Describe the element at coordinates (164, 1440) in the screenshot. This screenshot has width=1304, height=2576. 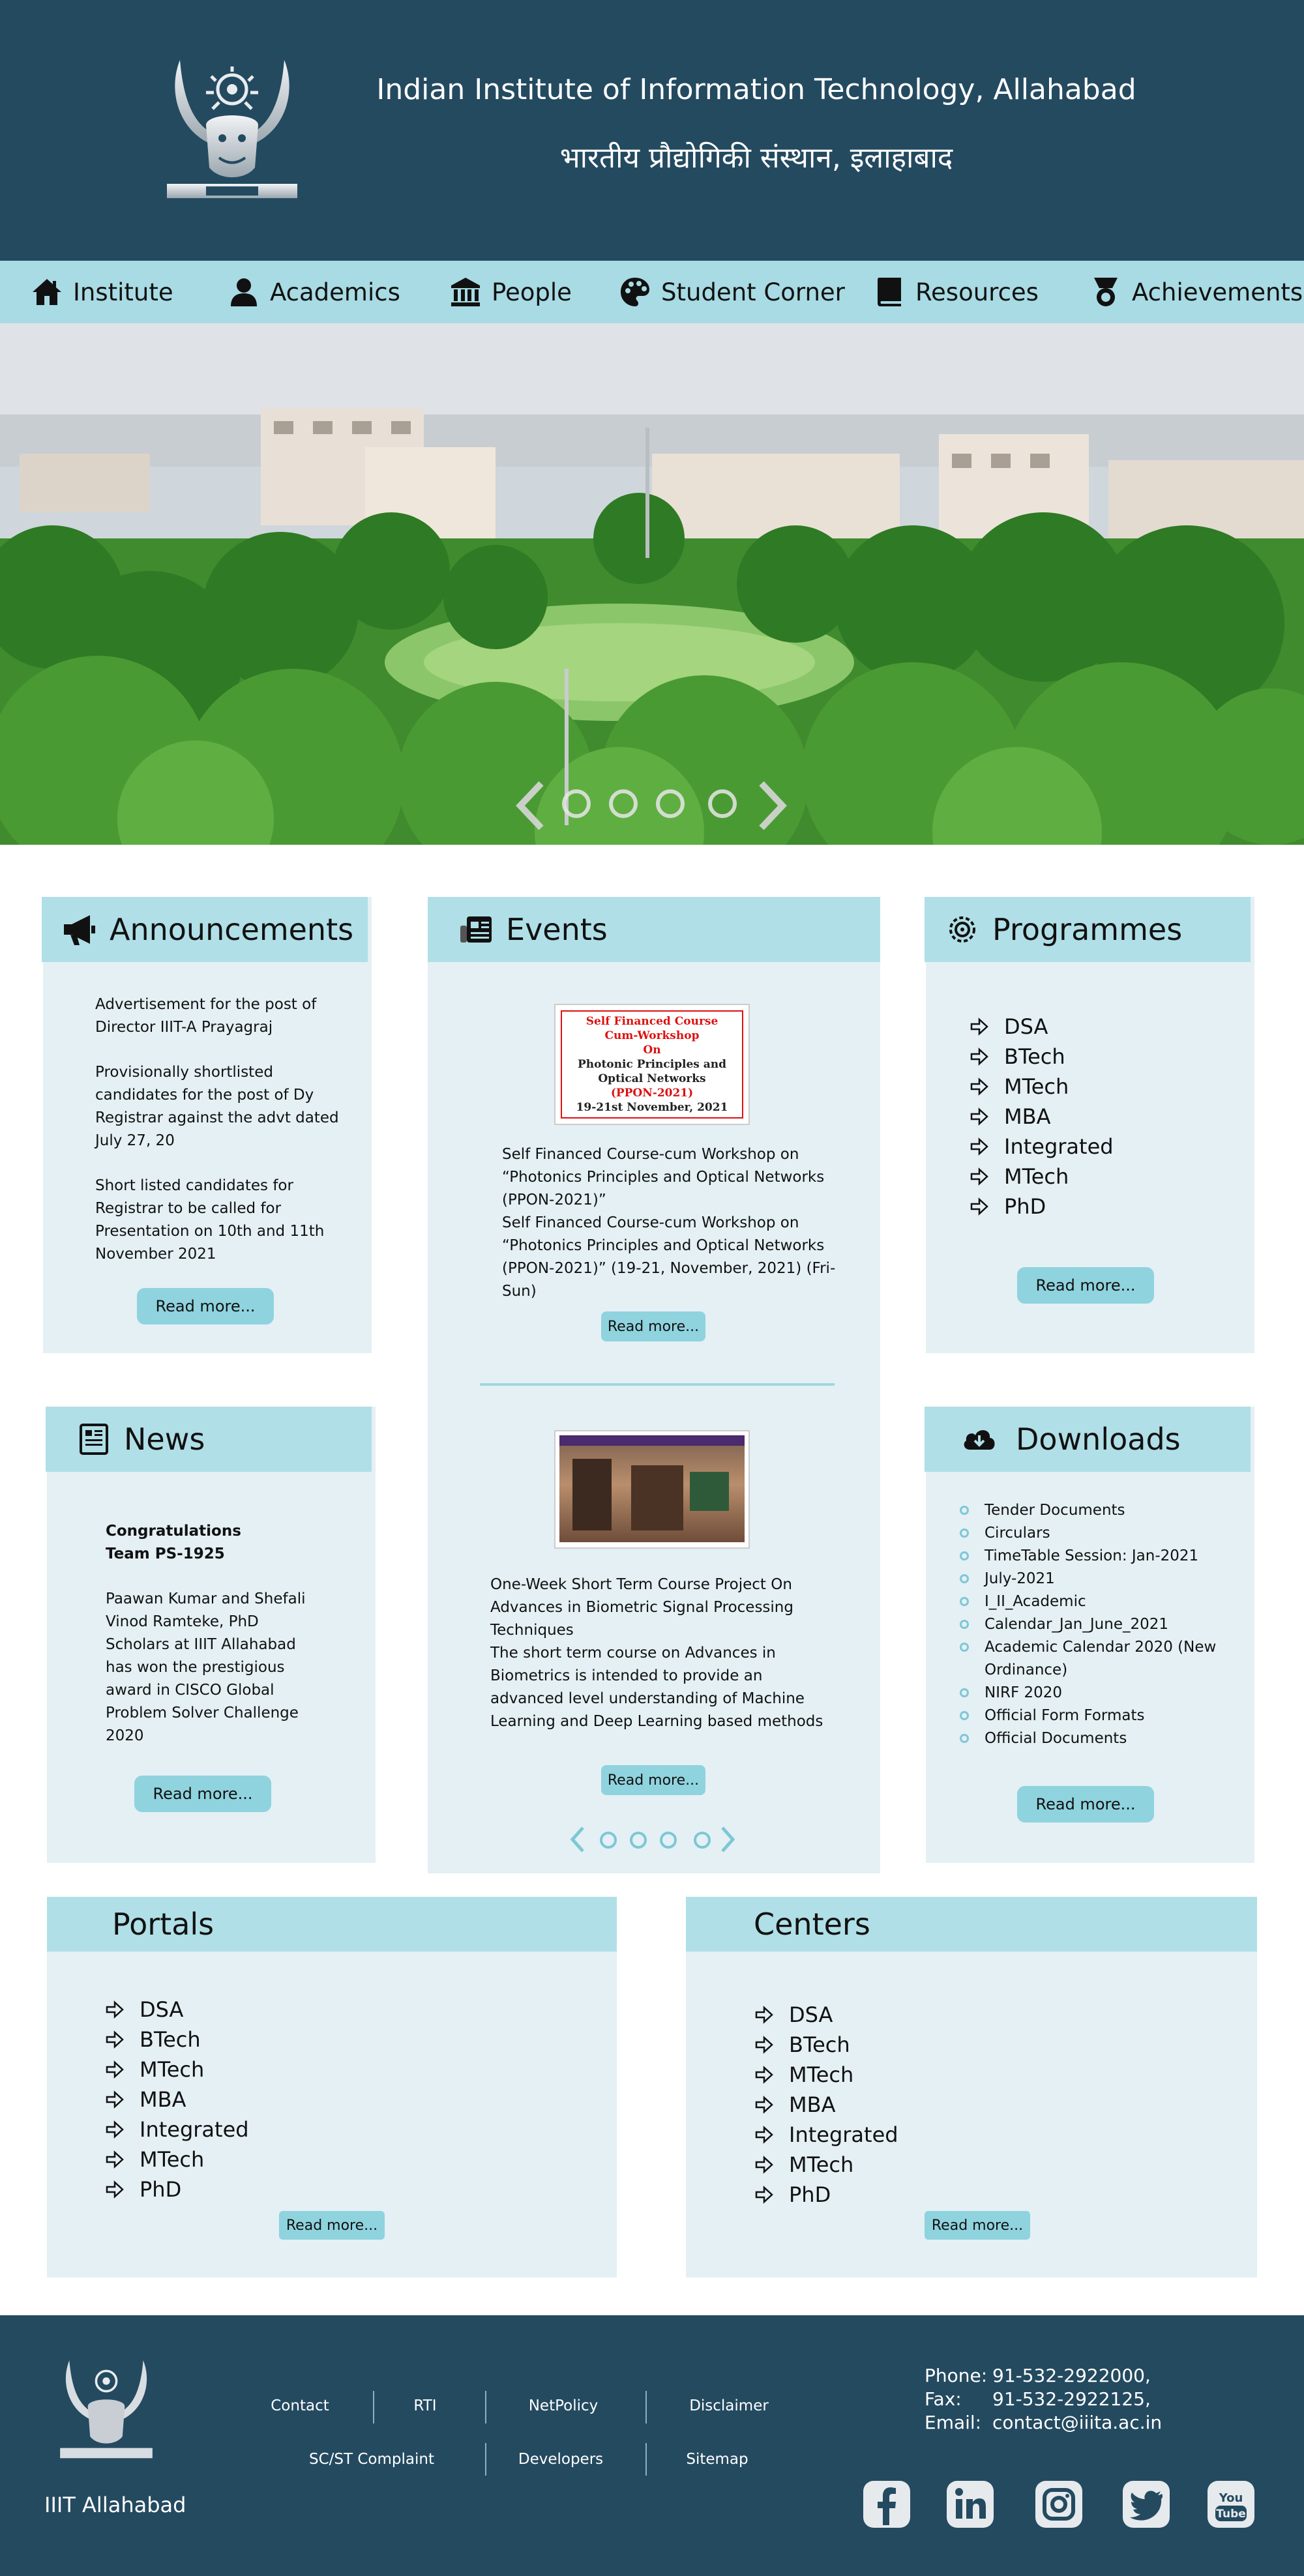
I see `news-title: News` at that location.